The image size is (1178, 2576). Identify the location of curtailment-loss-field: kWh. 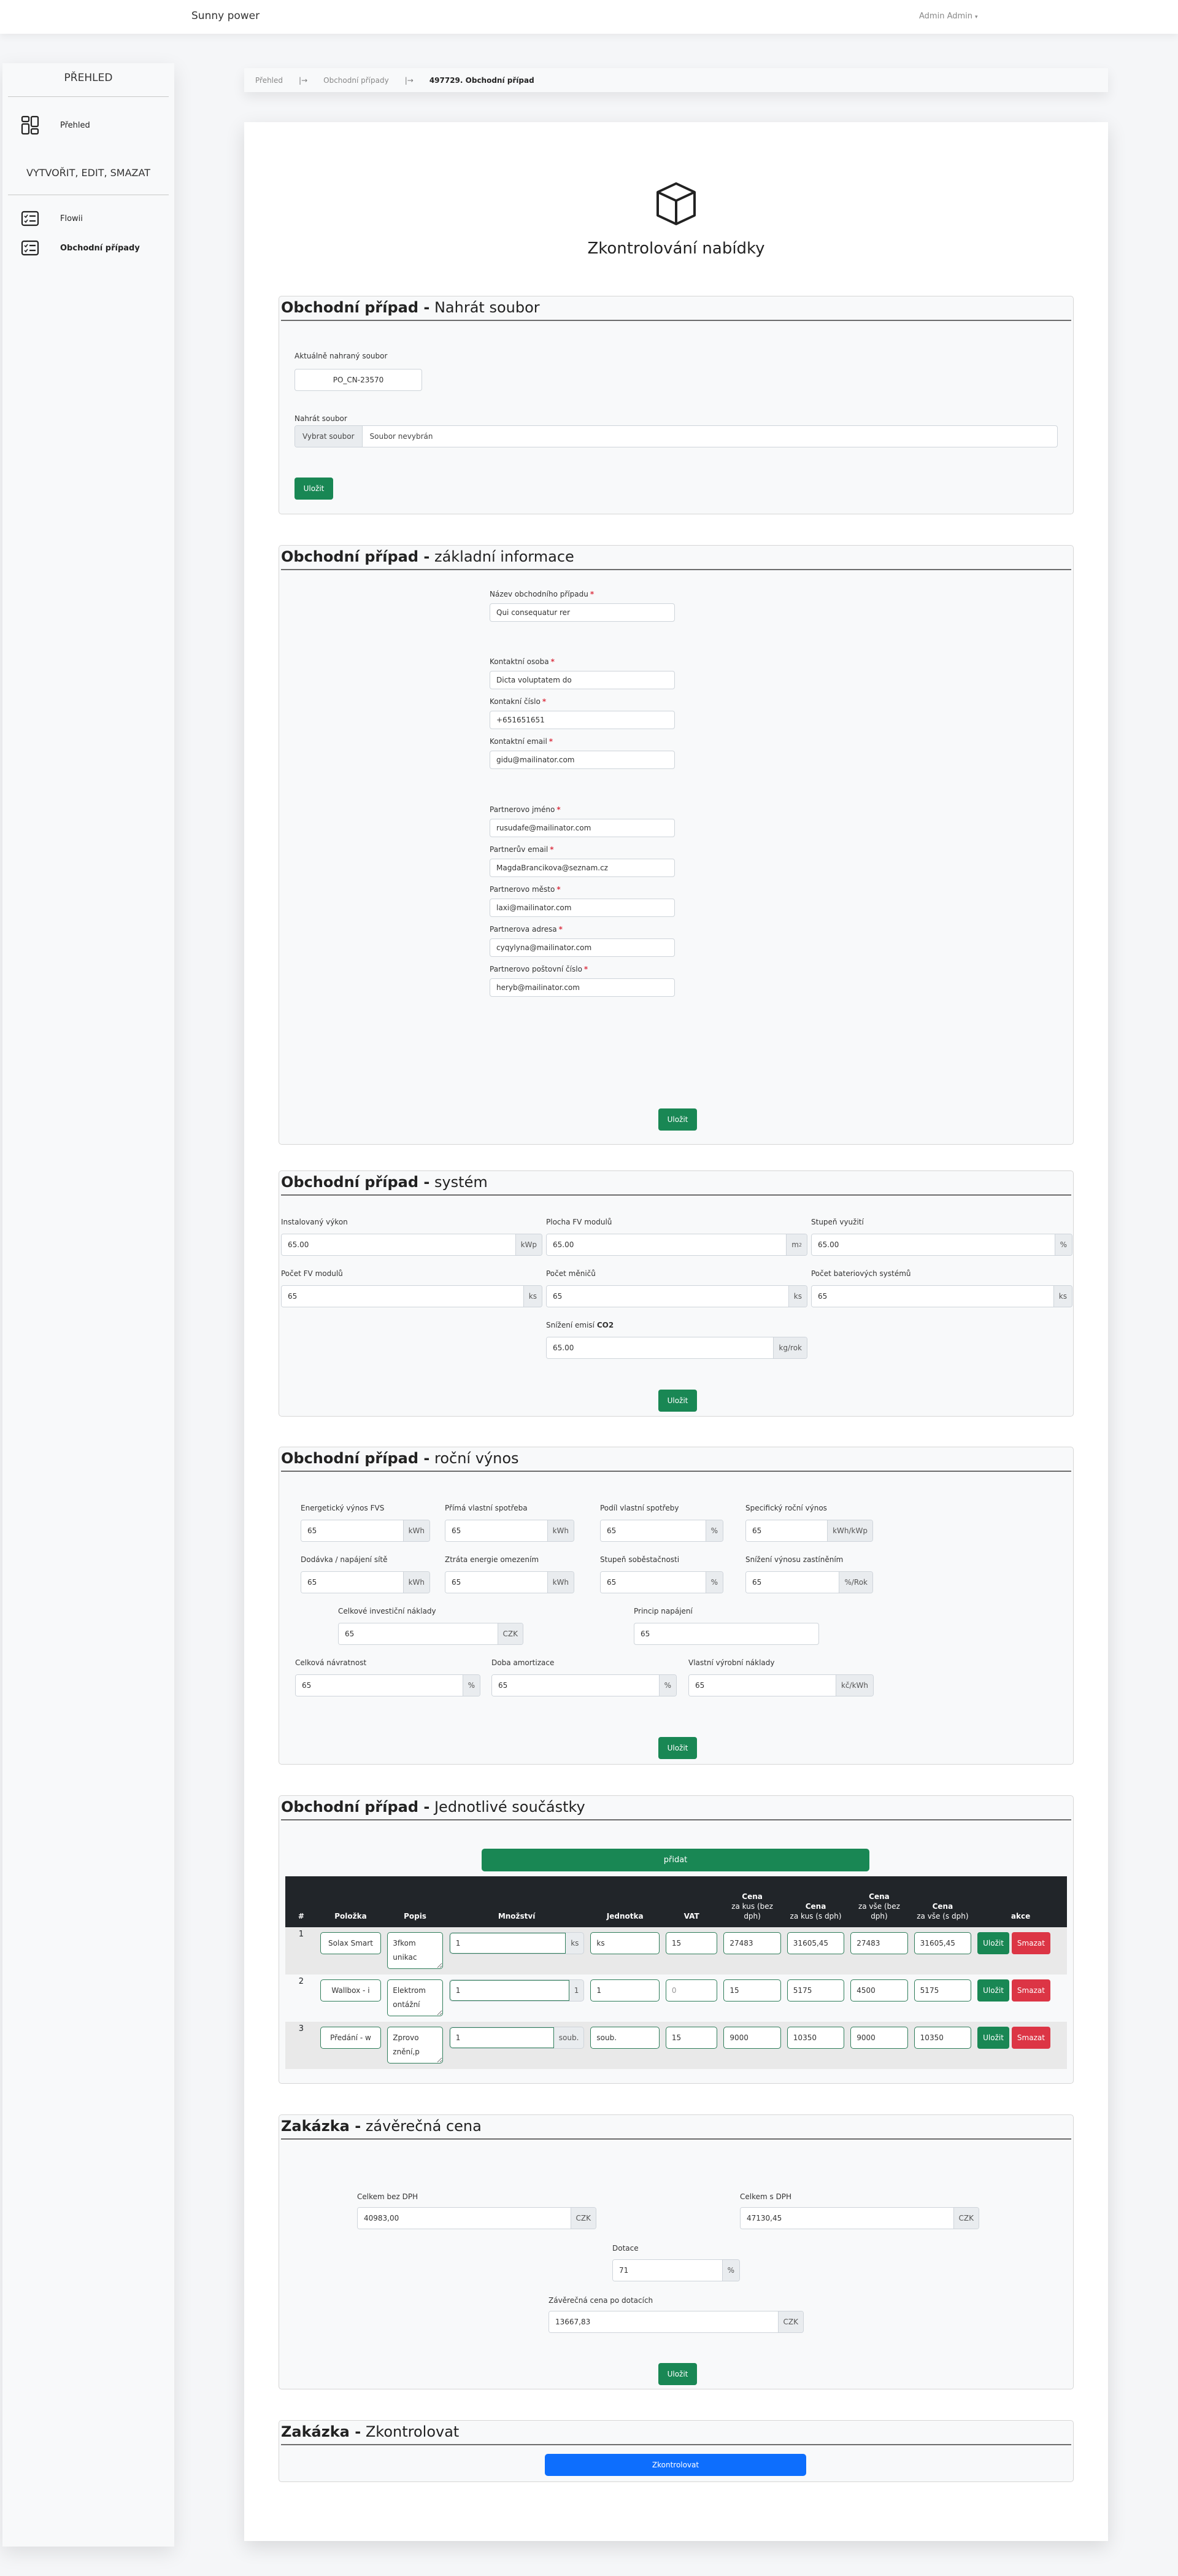
(509, 1582).